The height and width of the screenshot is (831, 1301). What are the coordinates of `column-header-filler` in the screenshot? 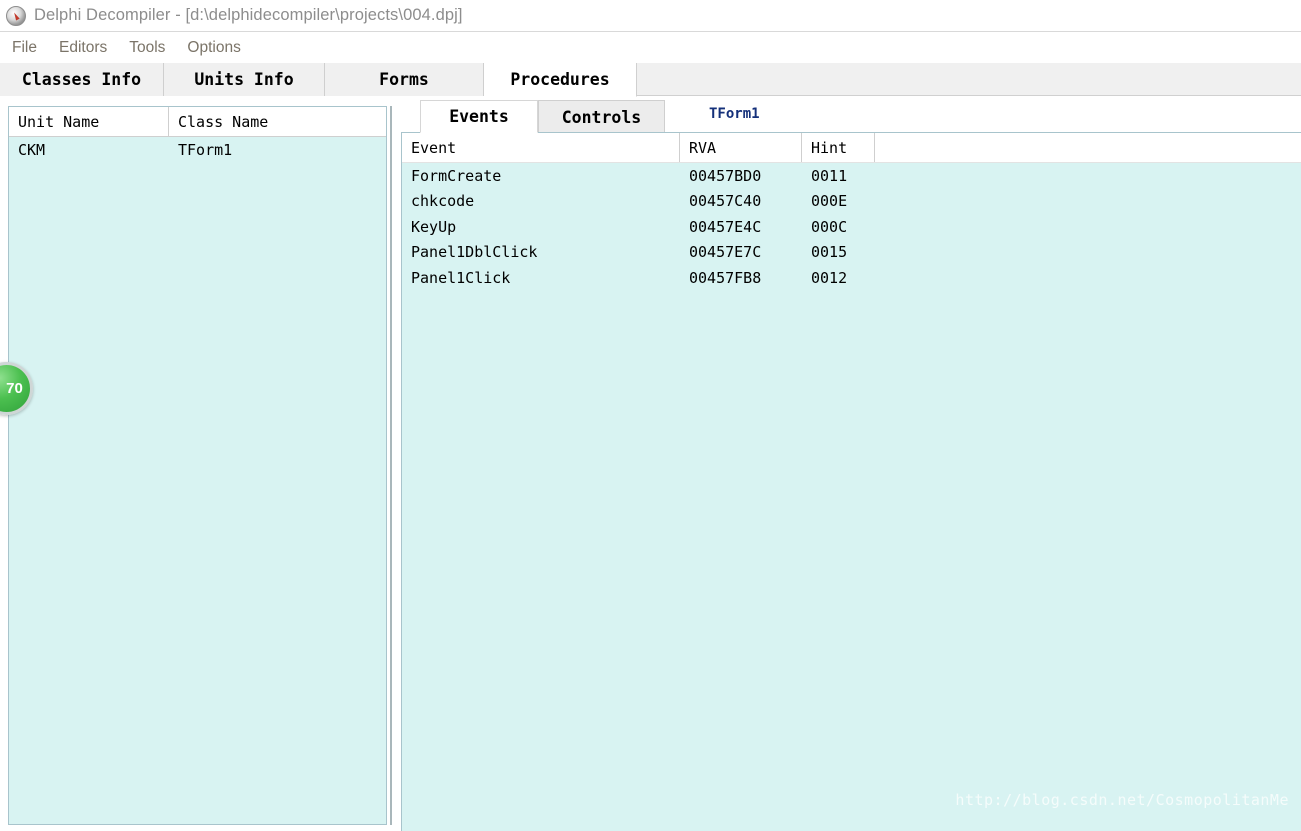 It's located at (1088, 147).